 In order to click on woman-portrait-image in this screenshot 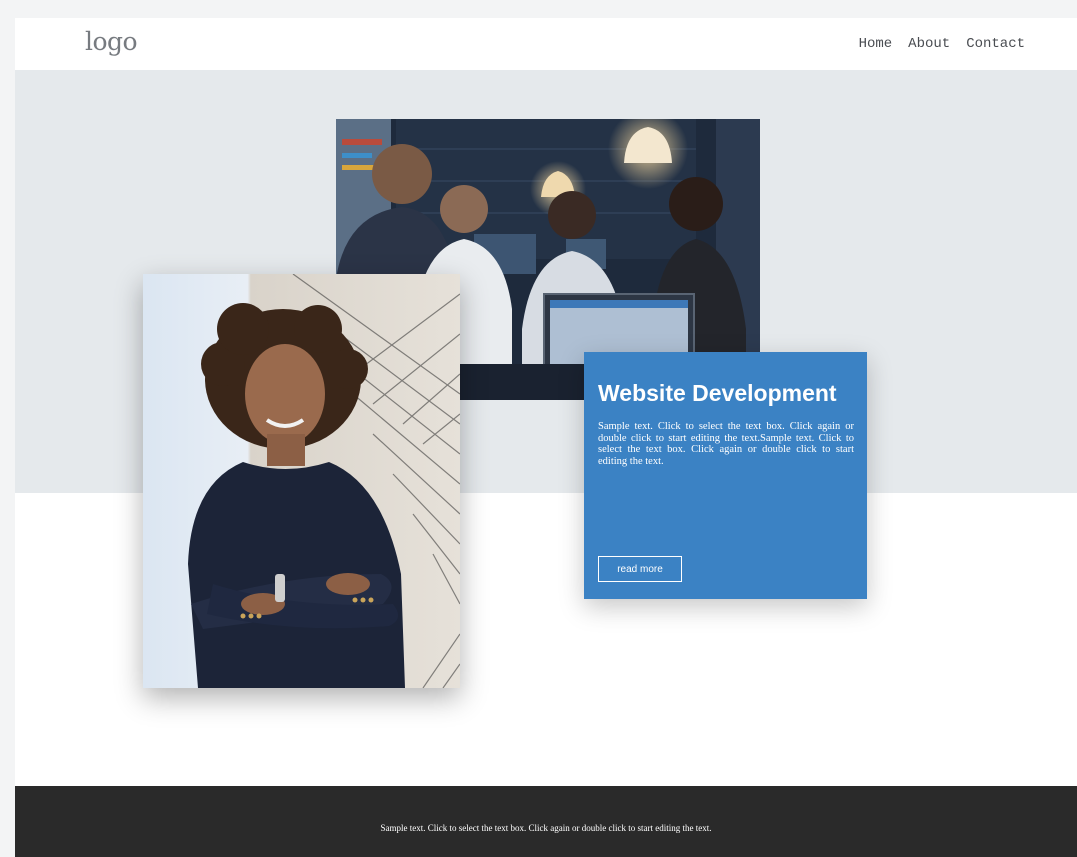, I will do `click(301, 481)`.